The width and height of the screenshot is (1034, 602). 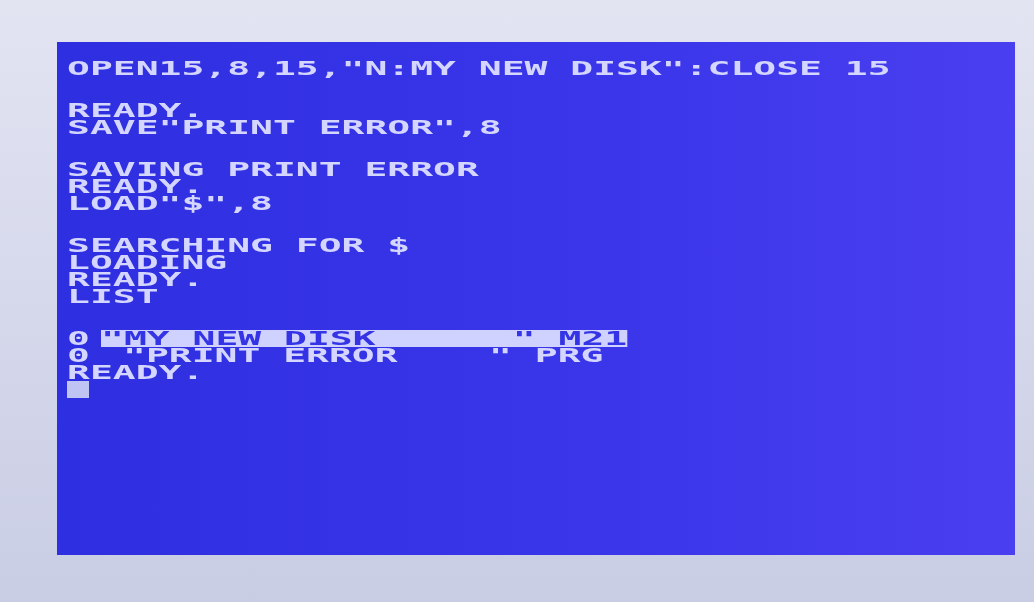 What do you see at coordinates (170, 203) in the screenshot?
I see `terminal-line: LOAD"$",8` at bounding box center [170, 203].